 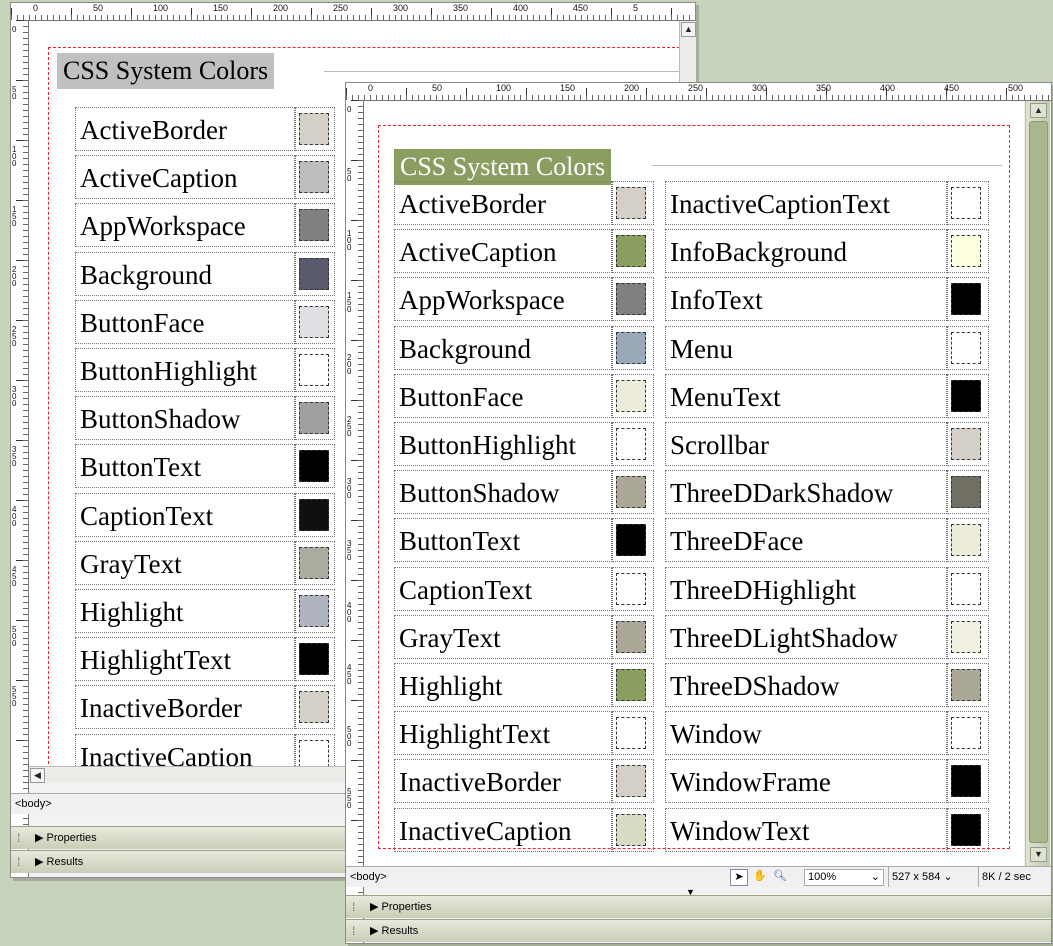 I want to click on ruler-label: 500, so click(x=349, y=736).